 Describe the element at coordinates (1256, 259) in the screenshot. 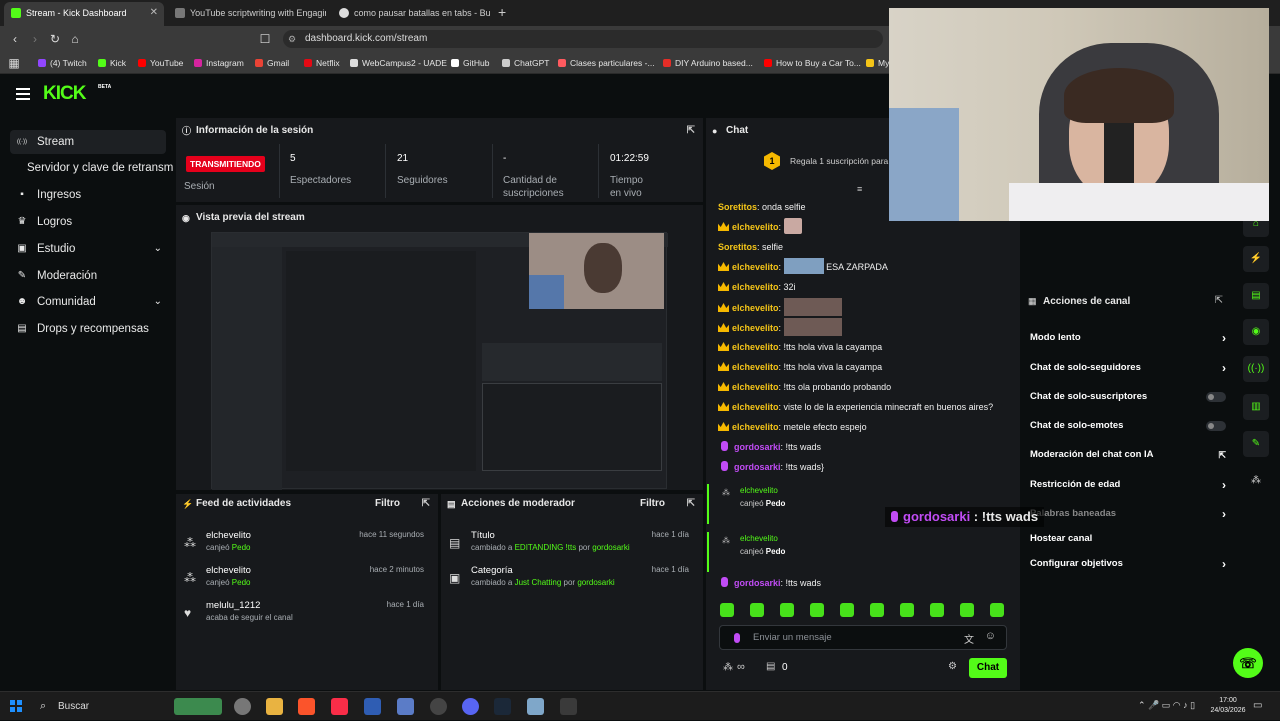

I see `lightning-icon: ⚡` at that location.